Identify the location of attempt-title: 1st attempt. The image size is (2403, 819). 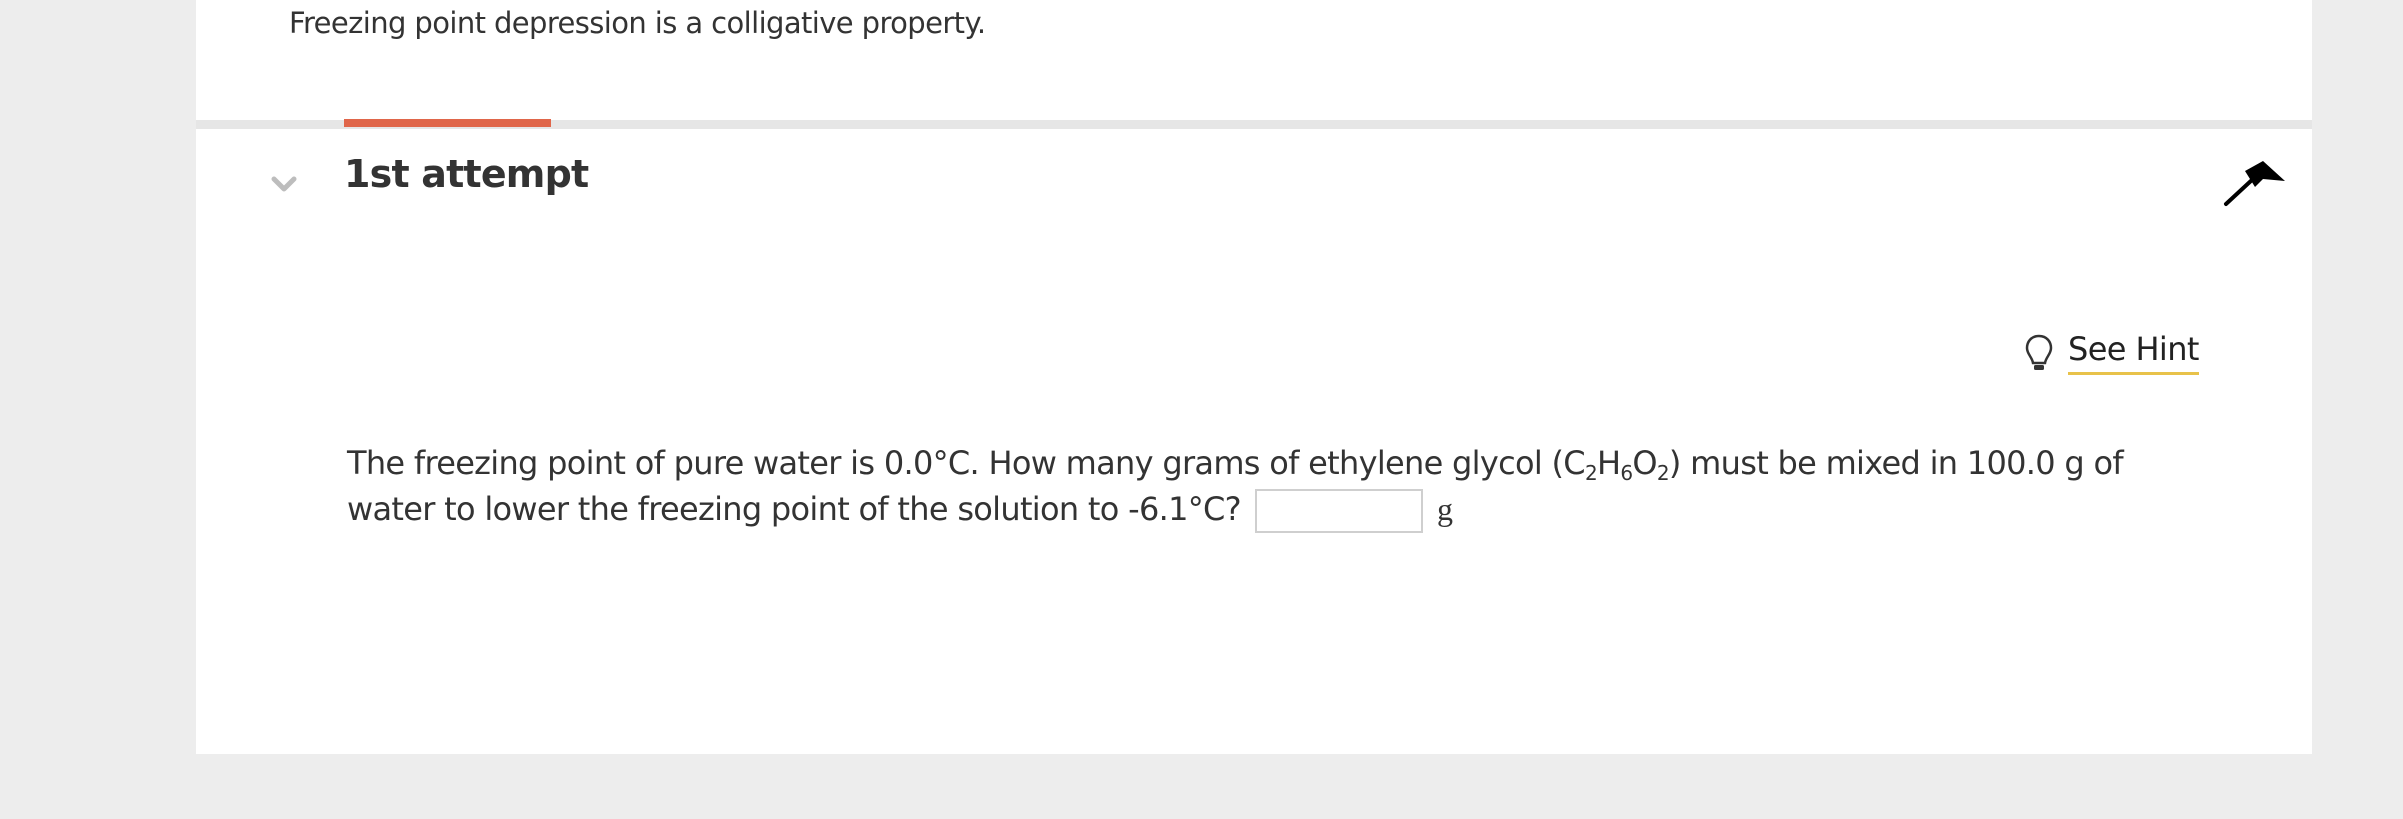
(466, 174).